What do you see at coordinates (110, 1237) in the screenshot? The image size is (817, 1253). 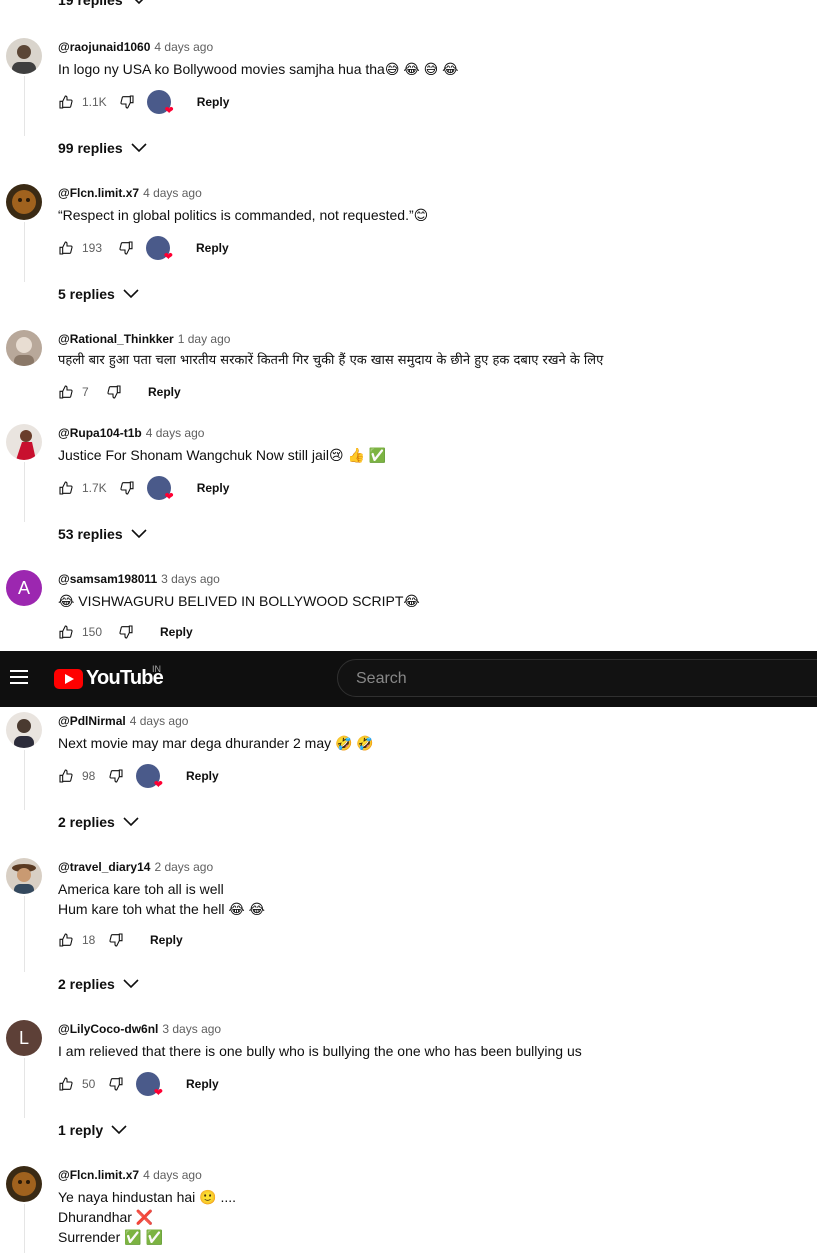 I see `comment-text-line: Surrender ✅ ✅` at bounding box center [110, 1237].